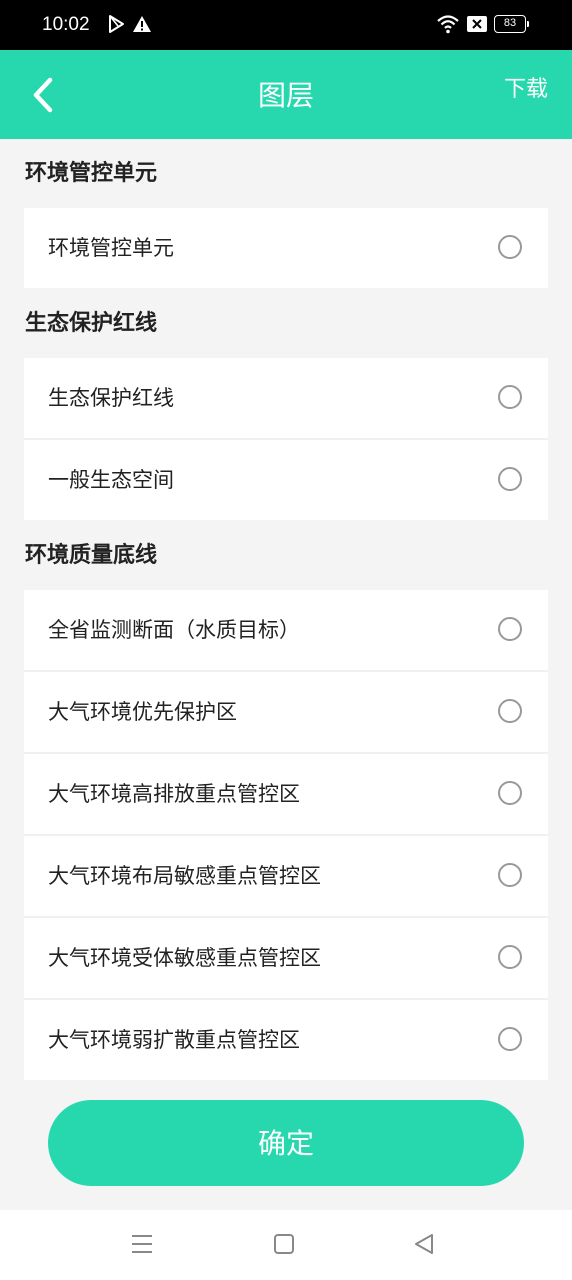  I want to click on layer-option-row: 大气环境布局敏感重点管控区, so click(286, 877).